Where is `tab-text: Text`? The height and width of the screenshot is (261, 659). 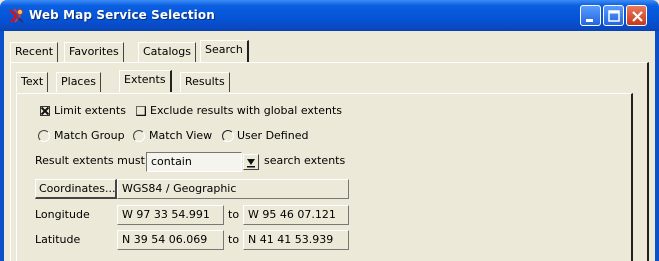 tab-text: Text is located at coordinates (32, 82).